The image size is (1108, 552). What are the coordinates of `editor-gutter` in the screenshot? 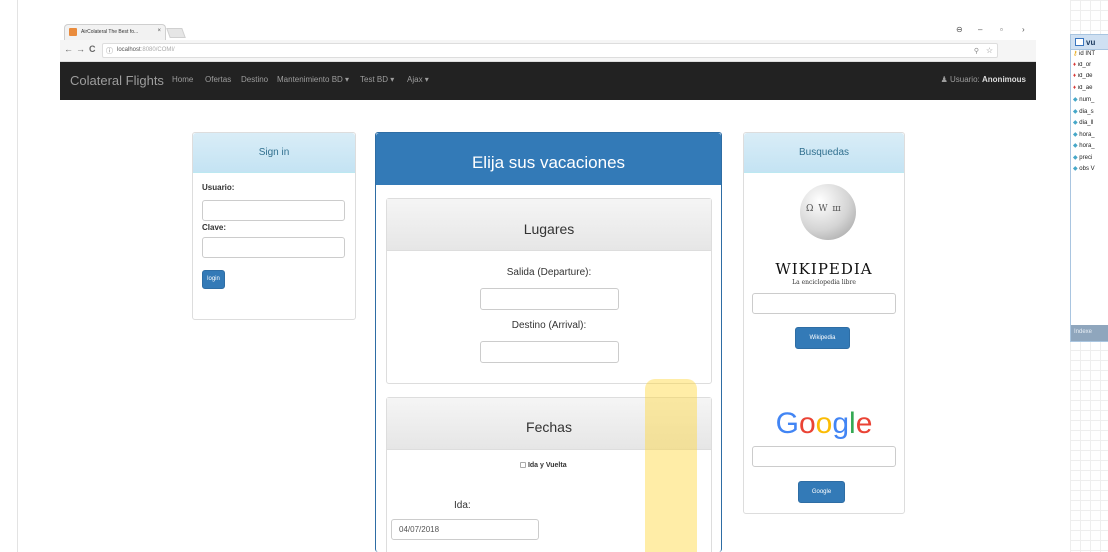 It's located at (9, 276).